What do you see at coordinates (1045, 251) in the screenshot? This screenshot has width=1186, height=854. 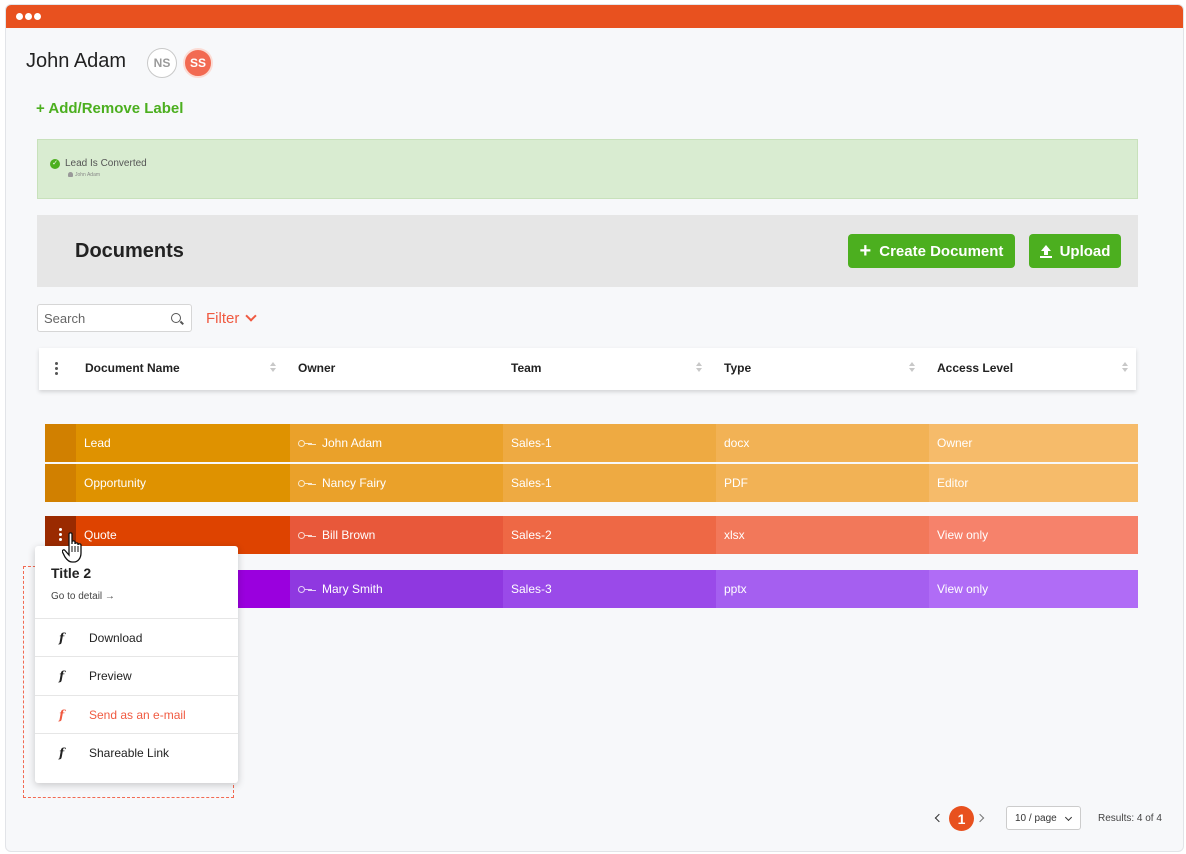 I see `upload-icon` at bounding box center [1045, 251].